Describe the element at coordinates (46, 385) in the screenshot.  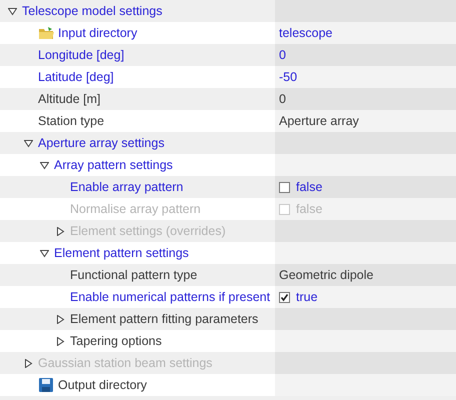
I see `save-icon` at that location.